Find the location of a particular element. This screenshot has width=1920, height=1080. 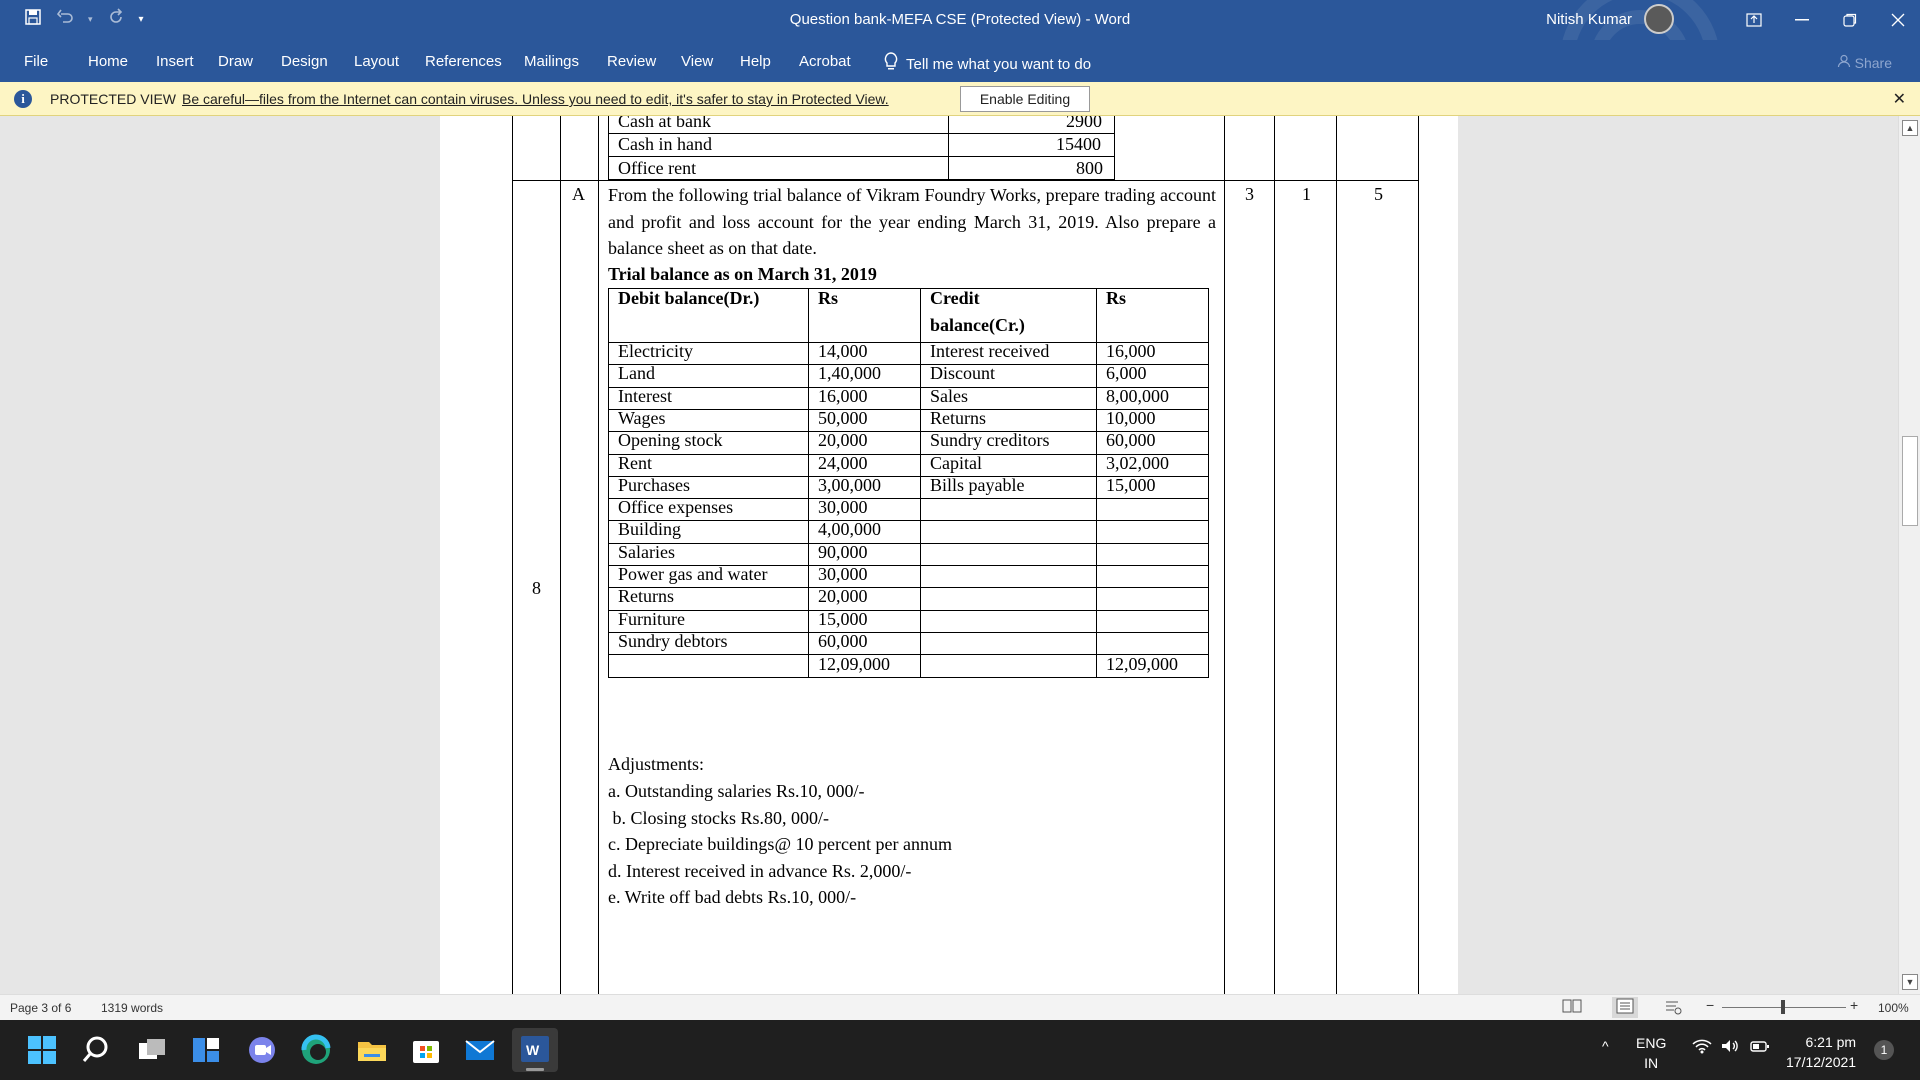

zoom-in-icon: + is located at coordinates (1854, 1005).